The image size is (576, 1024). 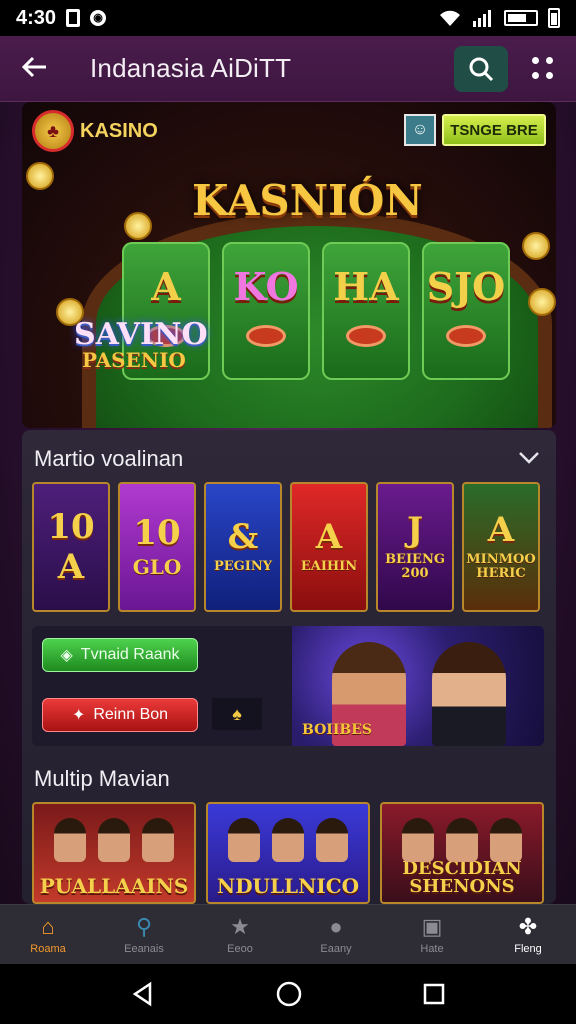 What do you see at coordinates (141, 334) in the screenshot?
I see `hero-subtitle-main: SAVINO` at bounding box center [141, 334].